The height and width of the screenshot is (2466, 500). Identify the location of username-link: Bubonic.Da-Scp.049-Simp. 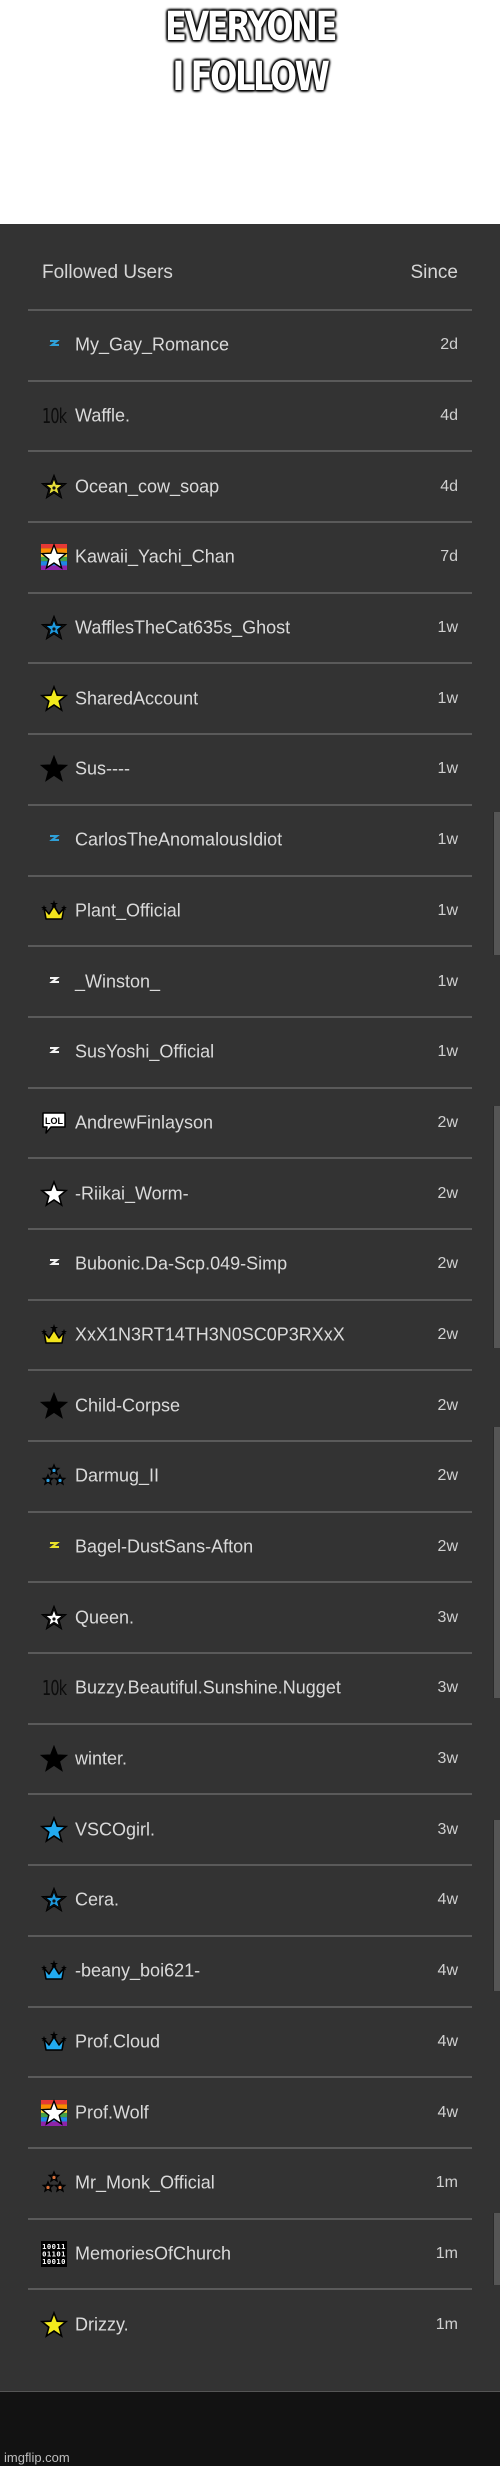
(181, 1264).